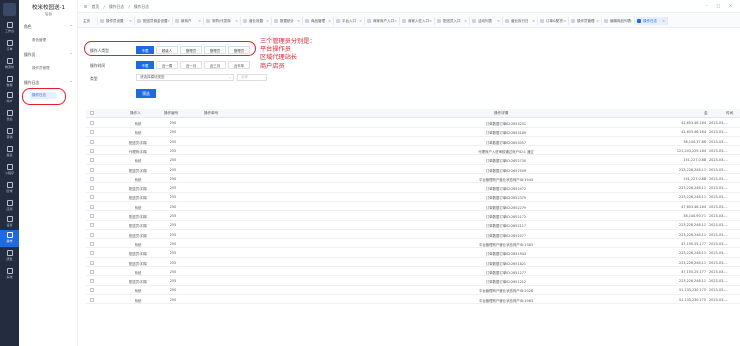 The image size is (740, 346). What do you see at coordinates (41, 68) in the screenshot?
I see `sidebar-link-operator-manage: 操作员管理` at bounding box center [41, 68].